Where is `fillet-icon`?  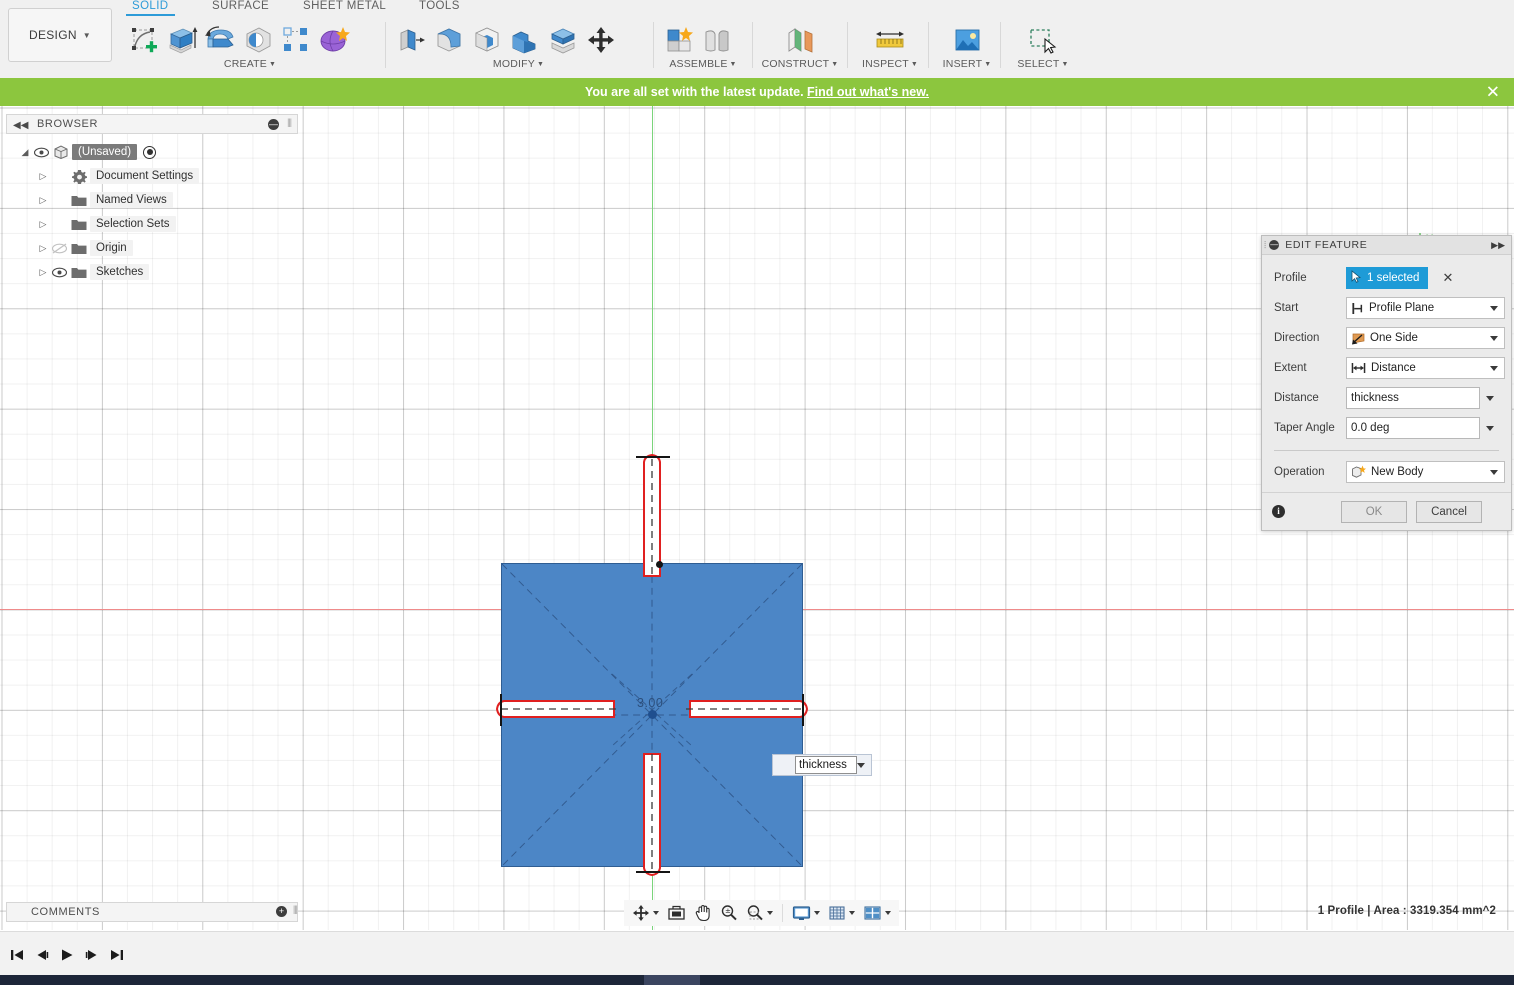 fillet-icon is located at coordinates (449, 40).